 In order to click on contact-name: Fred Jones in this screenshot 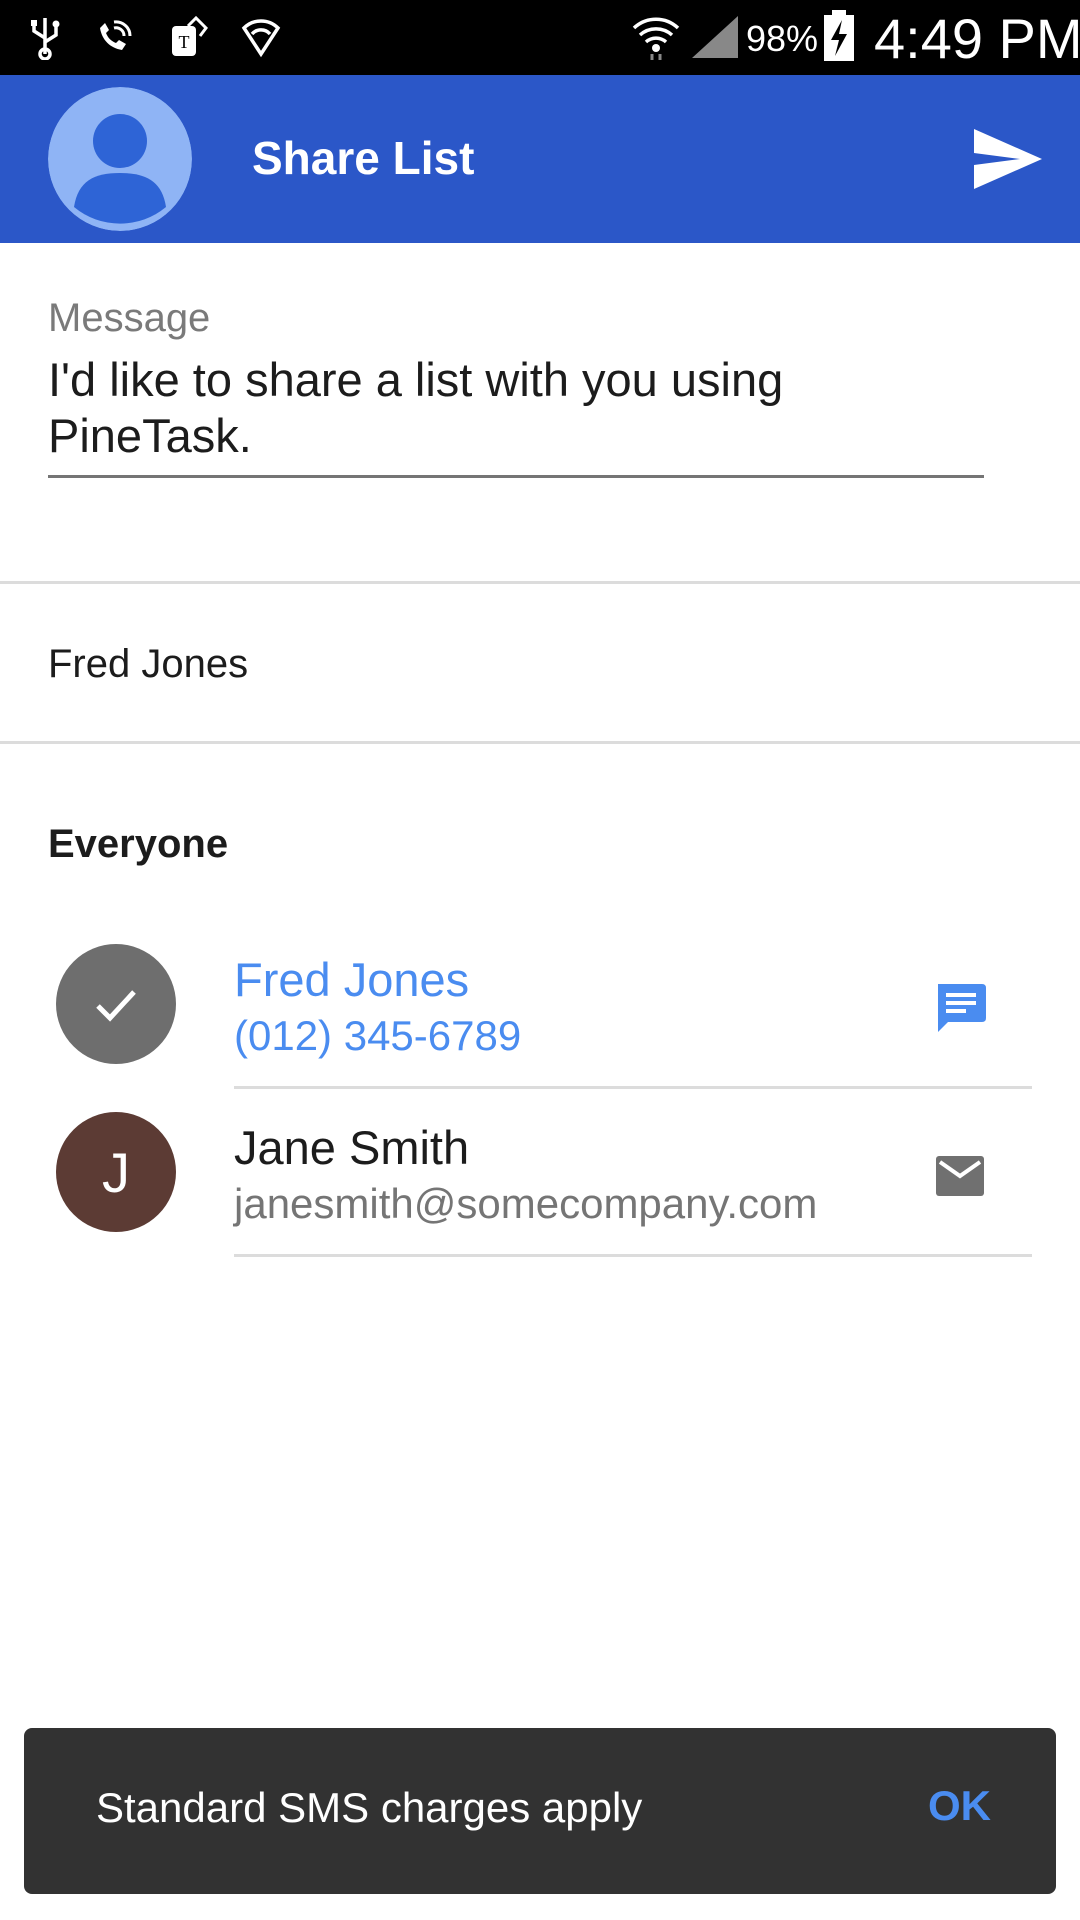, I will do `click(352, 979)`.